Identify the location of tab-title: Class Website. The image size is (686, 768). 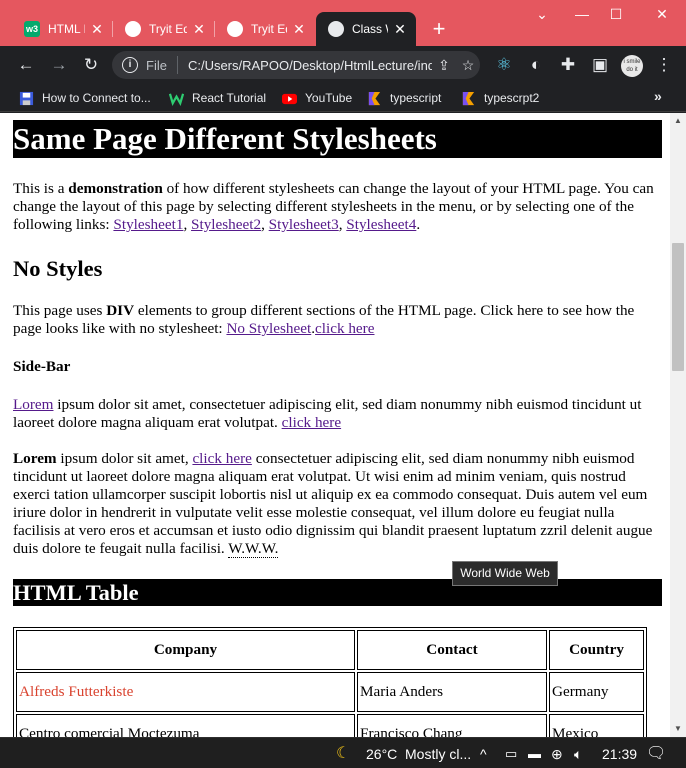
(370, 29).